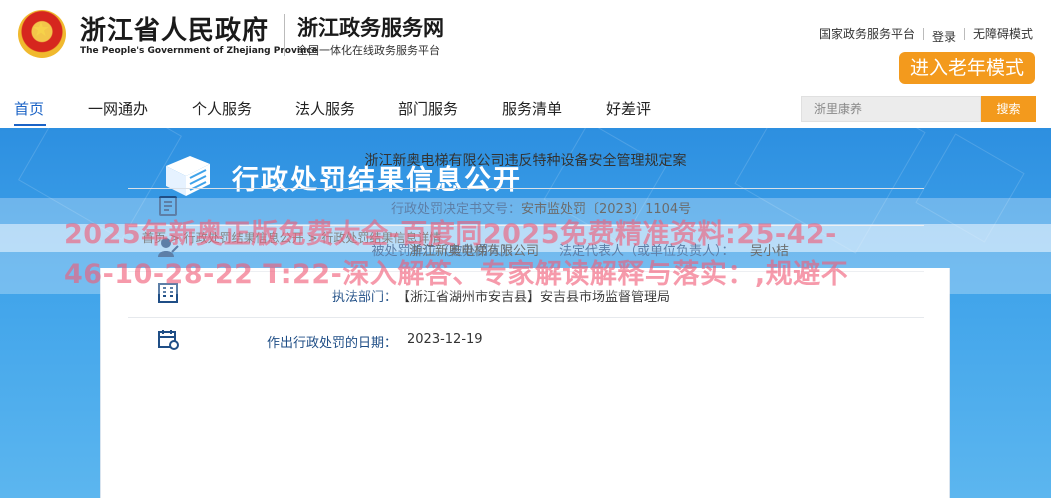 This screenshot has width=1051, height=498. What do you see at coordinates (428, 108) in the screenshot?
I see `nav-department: 部门服务` at bounding box center [428, 108].